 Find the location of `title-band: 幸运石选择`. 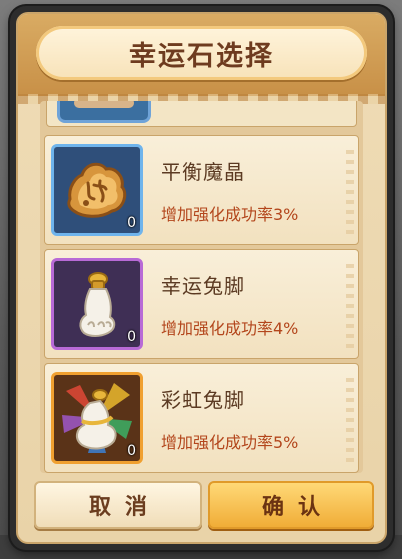

title-band: 幸运石选择 is located at coordinates (201, 59).